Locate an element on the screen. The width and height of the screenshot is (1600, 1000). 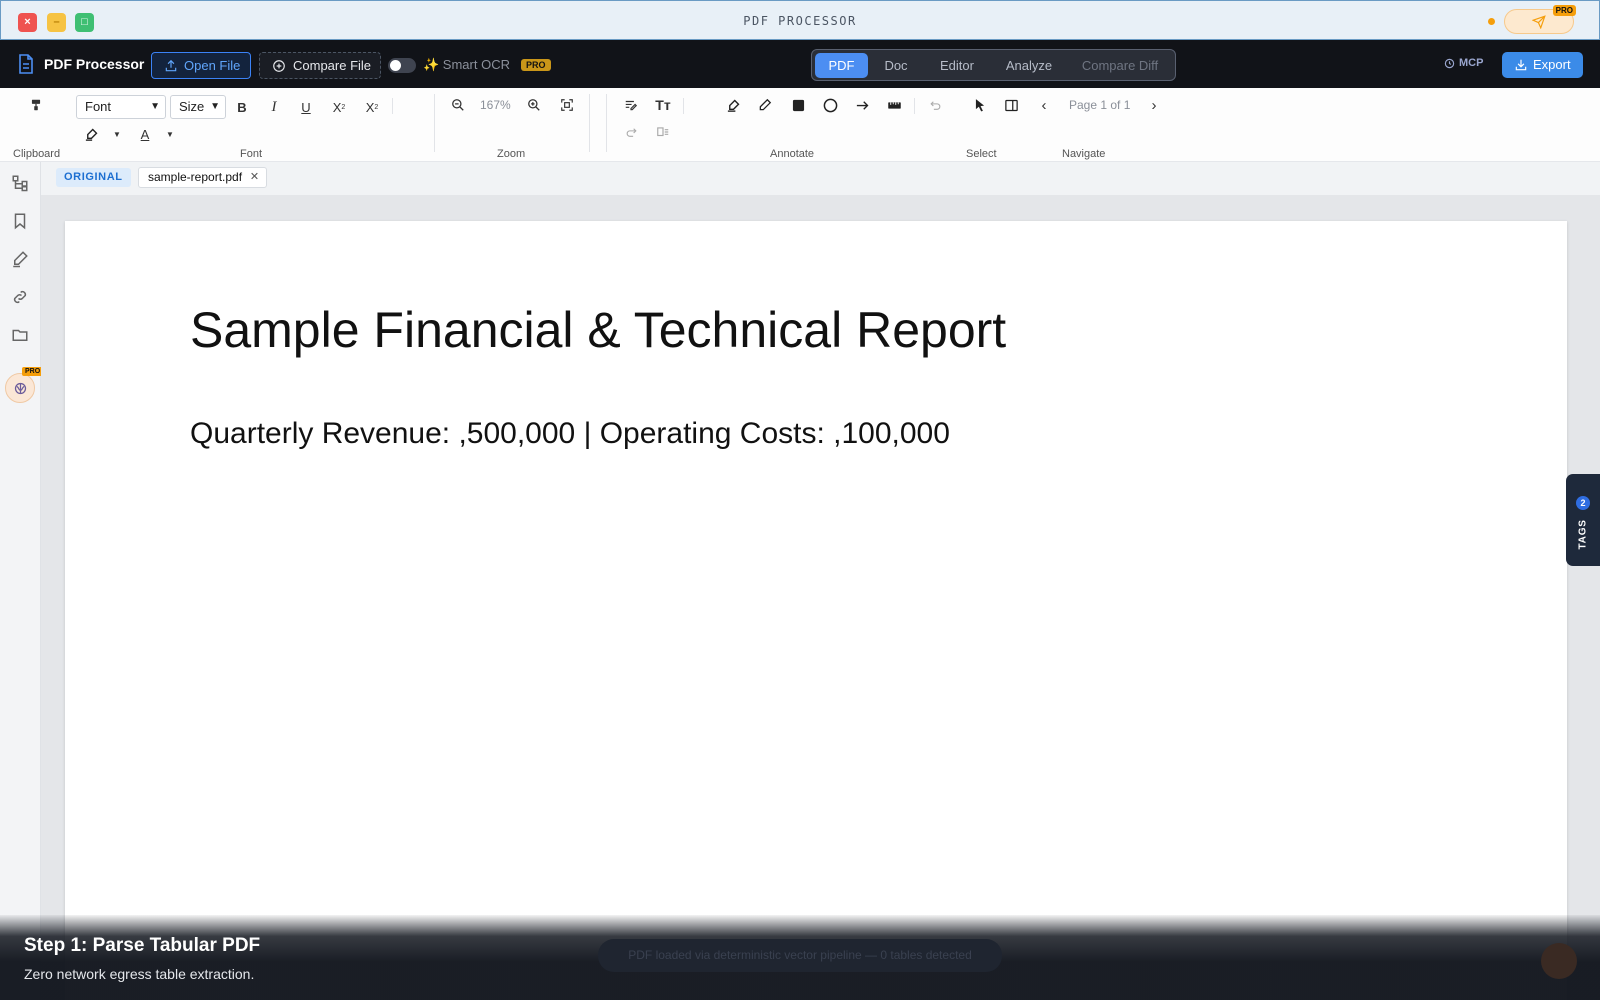
file-tab-label: sample-report.pdf is located at coordinates (195, 177).